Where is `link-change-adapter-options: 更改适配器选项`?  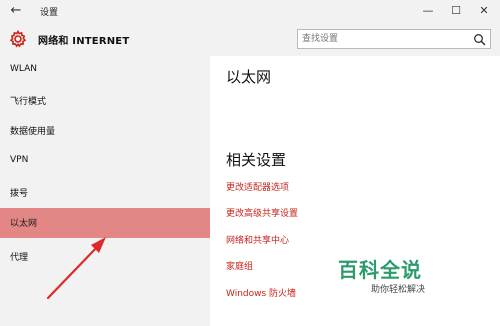 link-change-adapter-options: 更改适配器选项 is located at coordinates (257, 186).